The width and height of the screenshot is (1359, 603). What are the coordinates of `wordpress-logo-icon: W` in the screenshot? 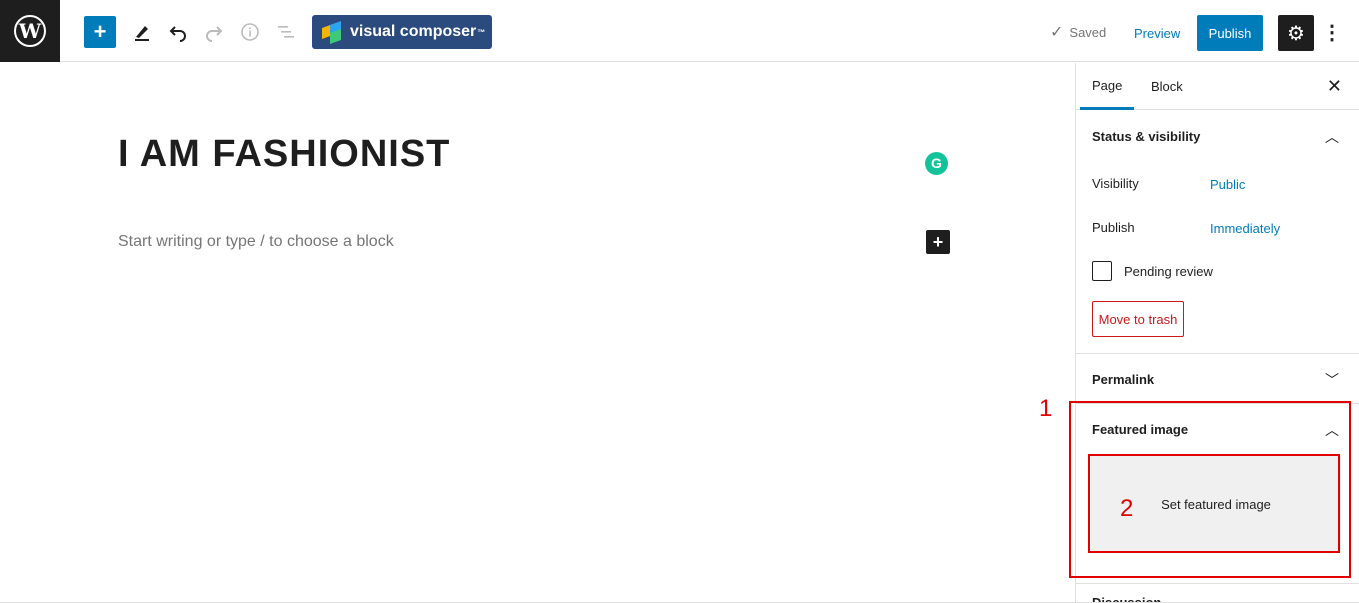 It's located at (30, 31).